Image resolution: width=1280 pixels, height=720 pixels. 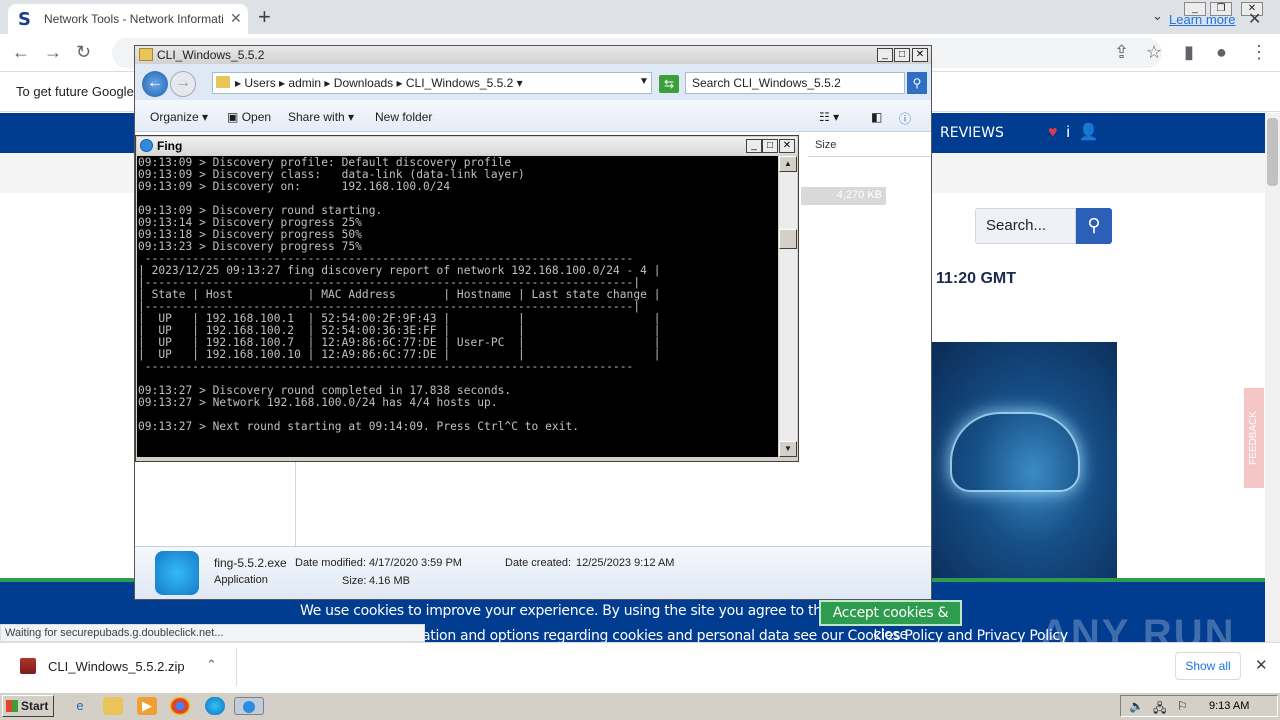 I want to click on start-button: Start, so click(x=28, y=706).